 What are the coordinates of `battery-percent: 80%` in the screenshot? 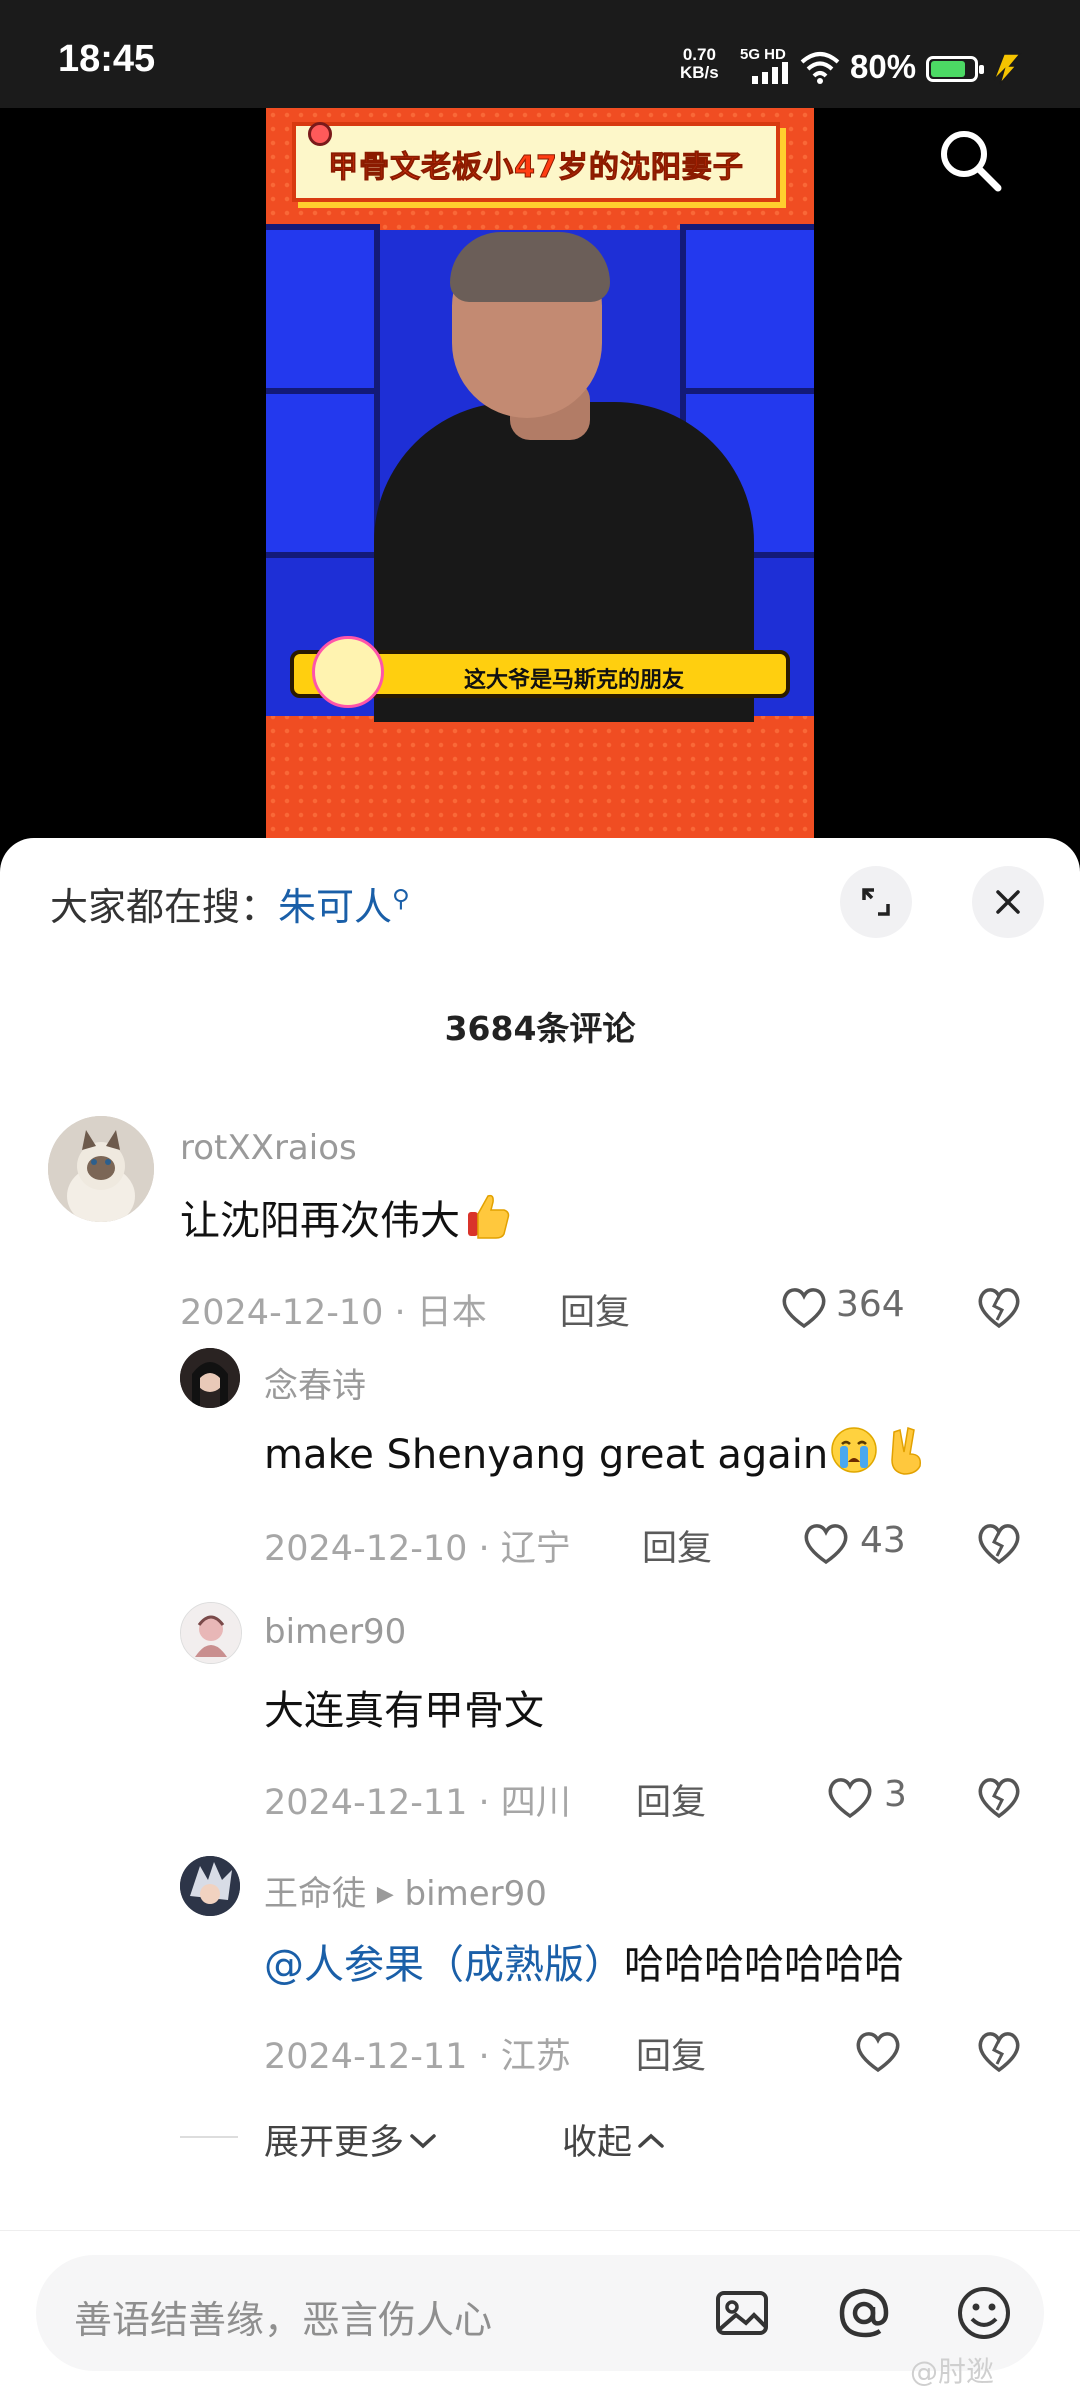 It's located at (883, 66).